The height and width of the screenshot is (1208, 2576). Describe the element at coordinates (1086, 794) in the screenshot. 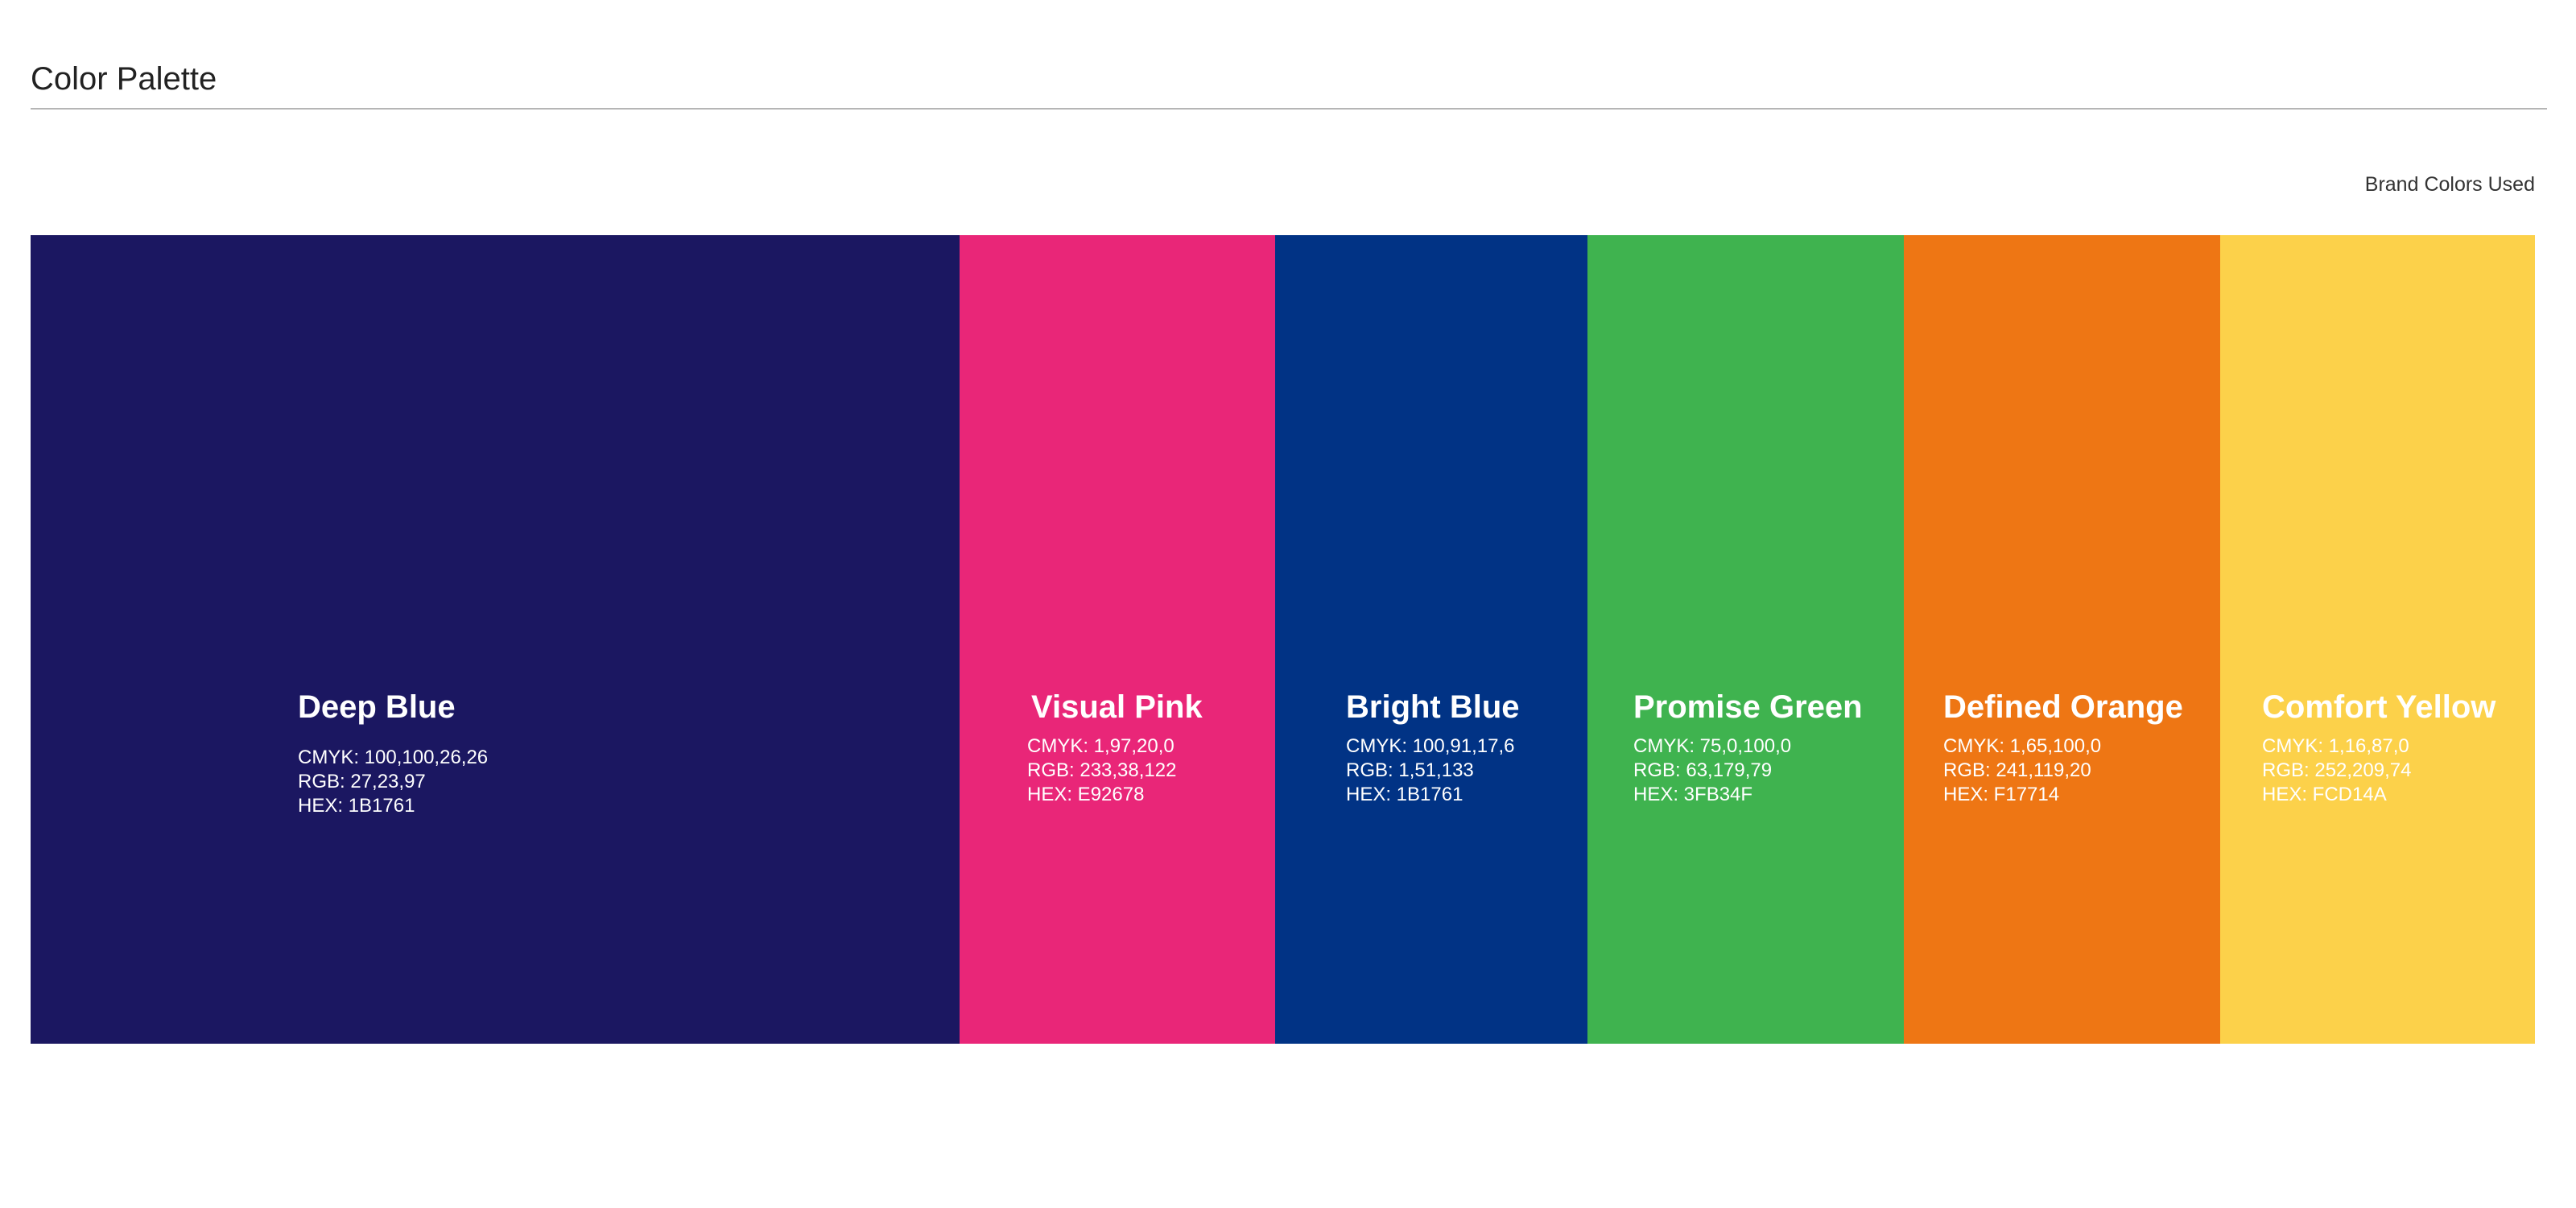

I see `hex-value: HEX: E92678` at that location.